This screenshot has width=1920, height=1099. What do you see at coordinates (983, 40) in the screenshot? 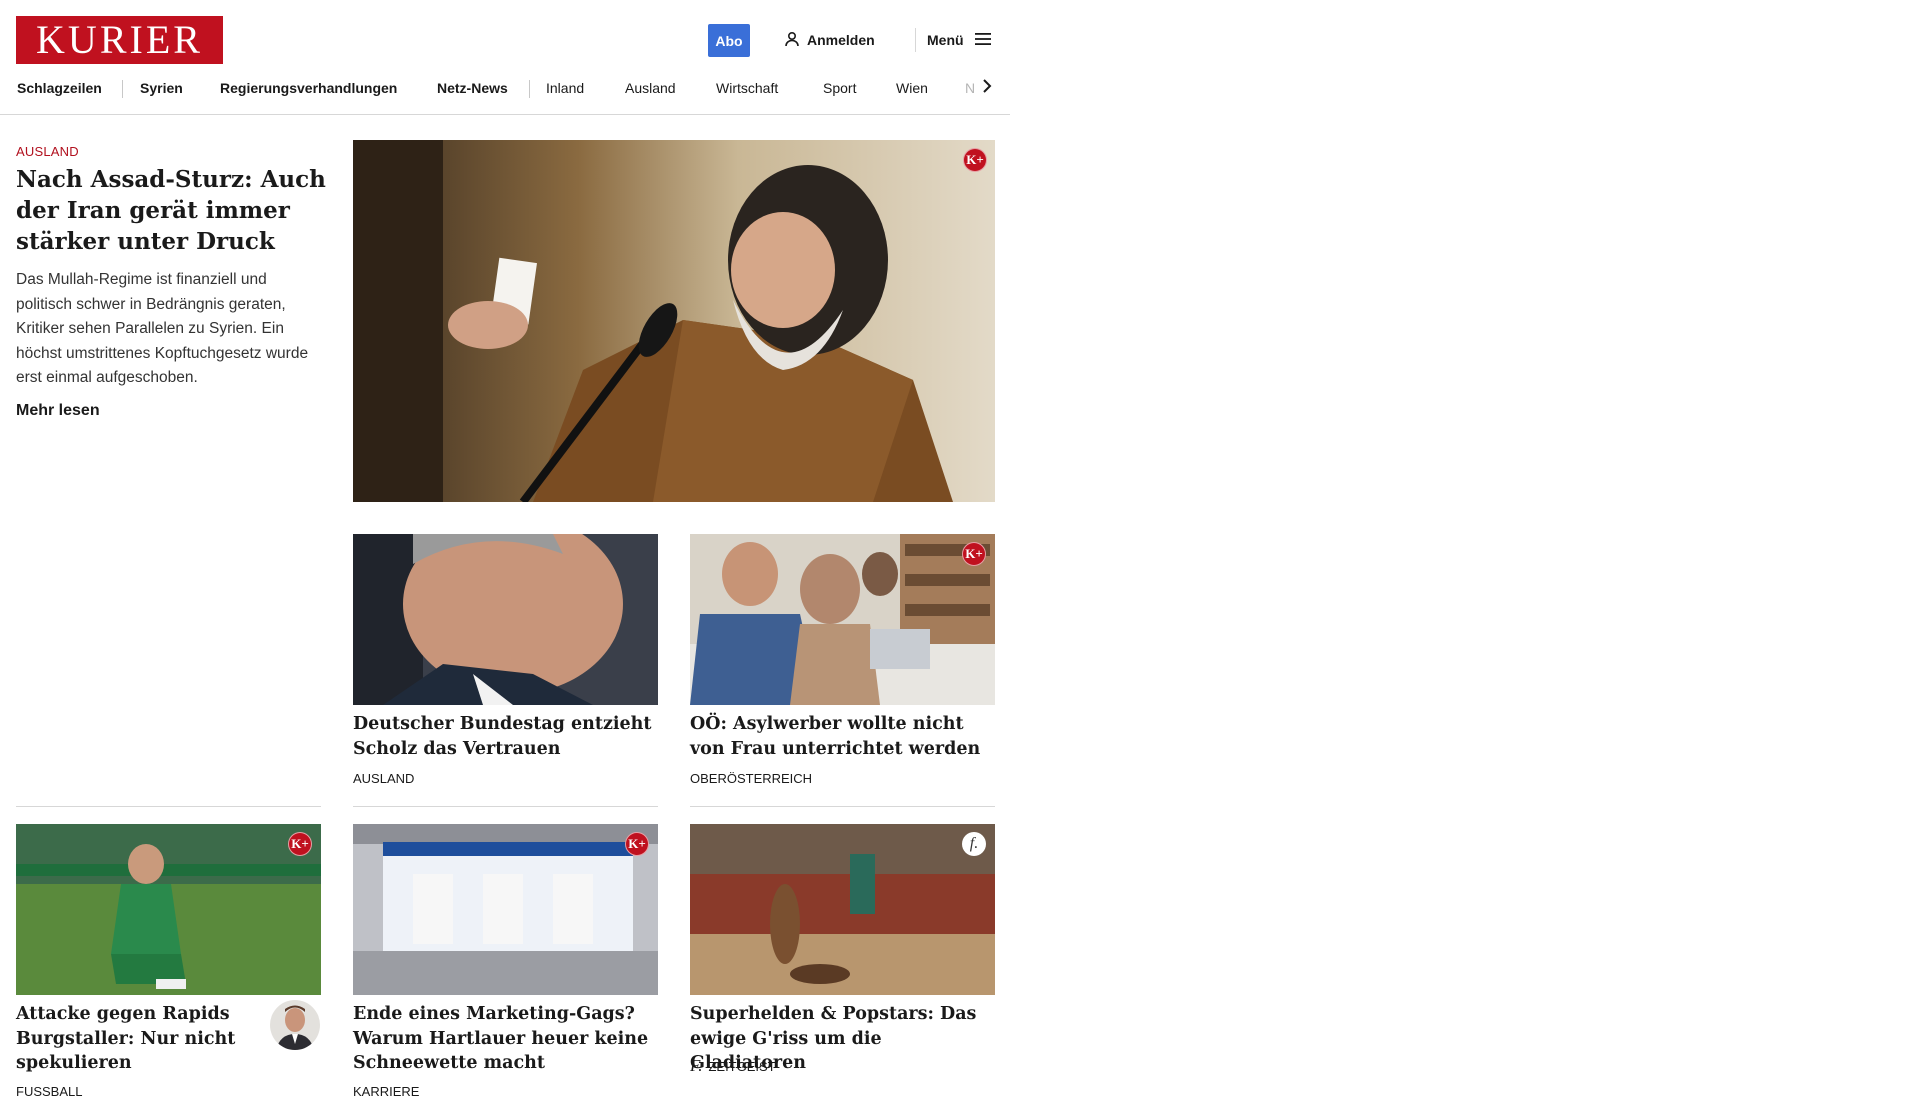
I see `hamburger-icon` at bounding box center [983, 40].